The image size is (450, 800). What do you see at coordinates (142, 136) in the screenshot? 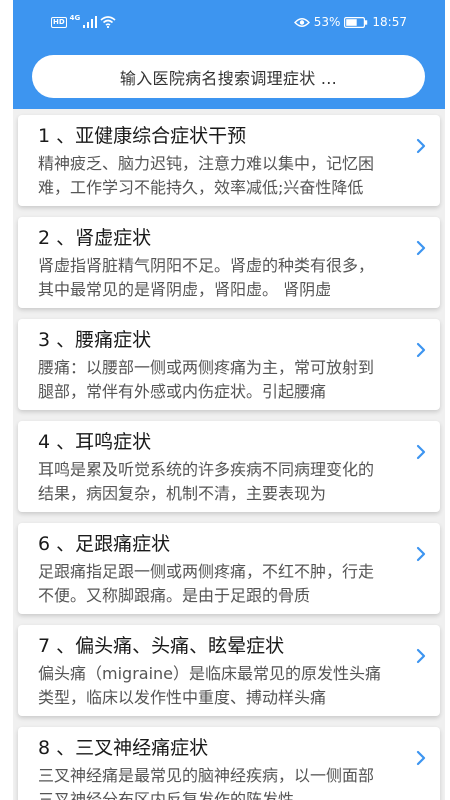
I see `item-title: 1 、亚健康综合症状干预` at bounding box center [142, 136].